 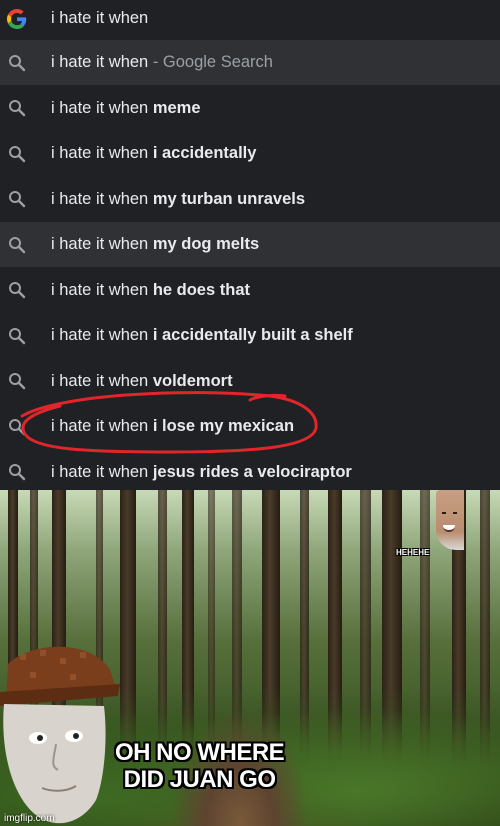 I want to click on suggestion-completion: i accidentally, so click(x=204, y=153).